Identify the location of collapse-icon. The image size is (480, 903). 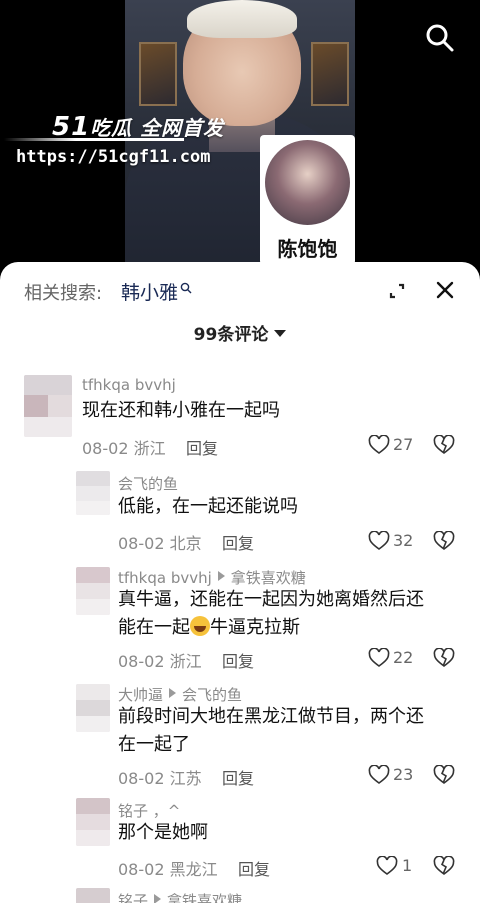
(397, 291).